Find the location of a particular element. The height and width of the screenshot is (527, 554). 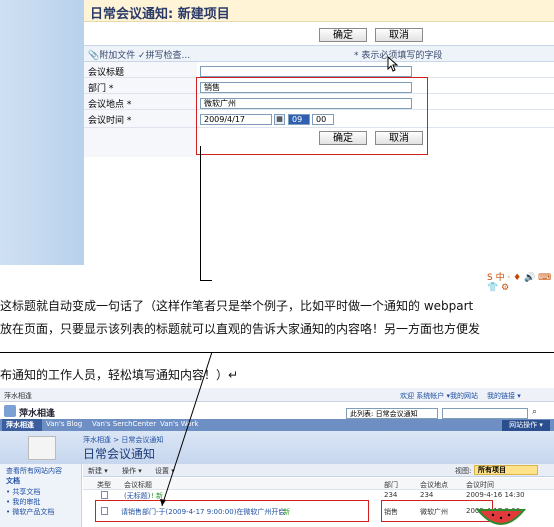

site-name: 萍水相逢 is located at coordinates (37, 414).